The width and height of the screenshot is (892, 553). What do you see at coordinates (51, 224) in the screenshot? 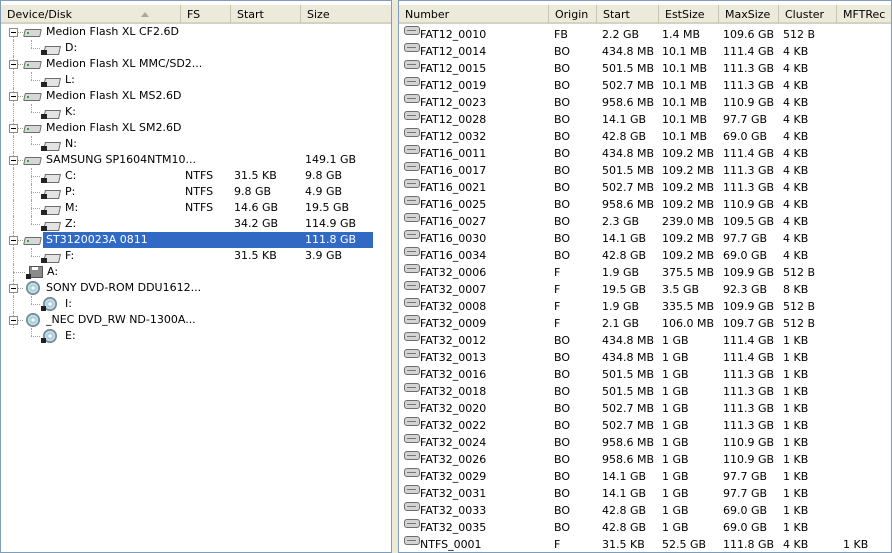
I see `volume-icon` at bounding box center [51, 224].